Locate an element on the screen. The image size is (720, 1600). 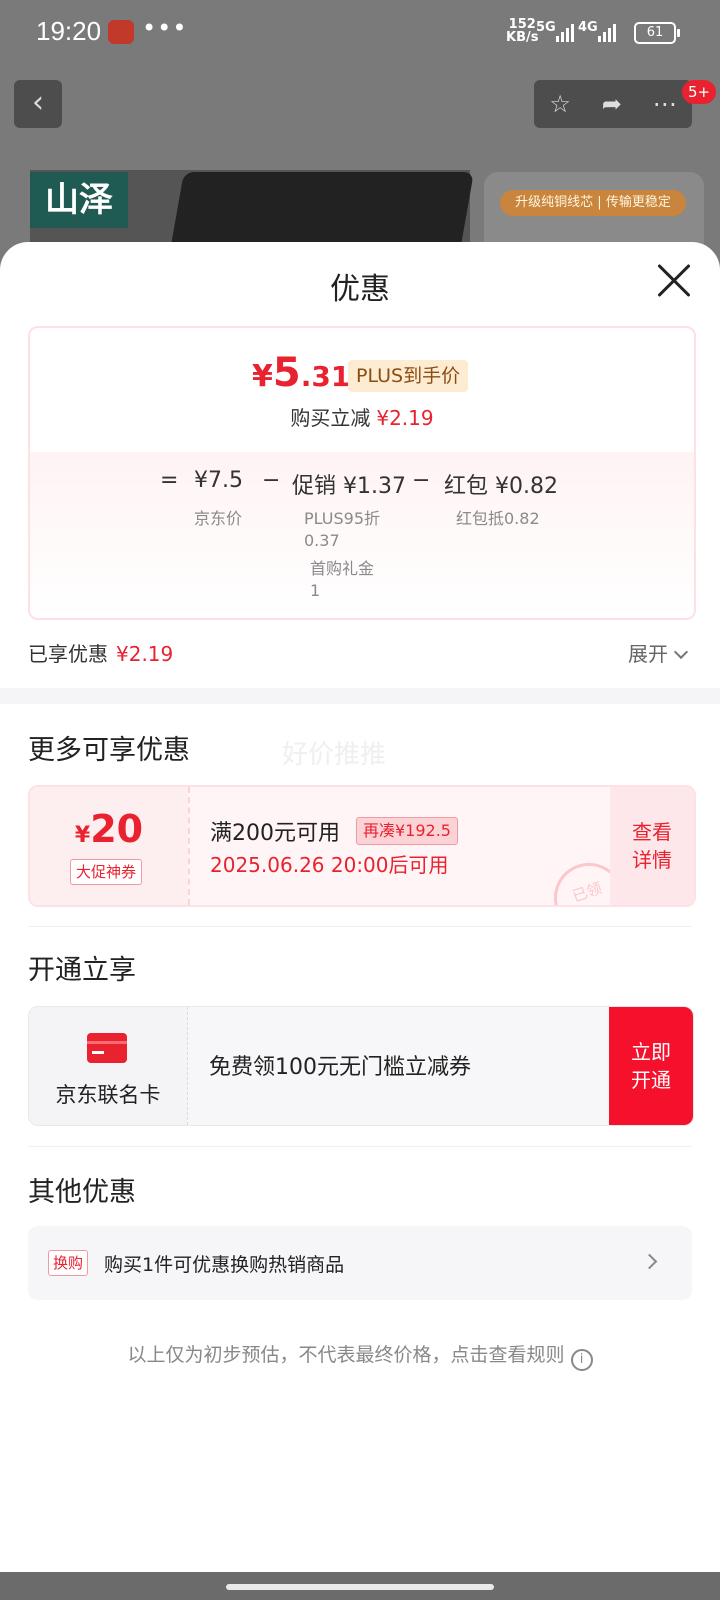
disclaimer-text: 以上仅为初步预估，不代表最终价格，点击查看规则 is located at coordinates (346, 1355).